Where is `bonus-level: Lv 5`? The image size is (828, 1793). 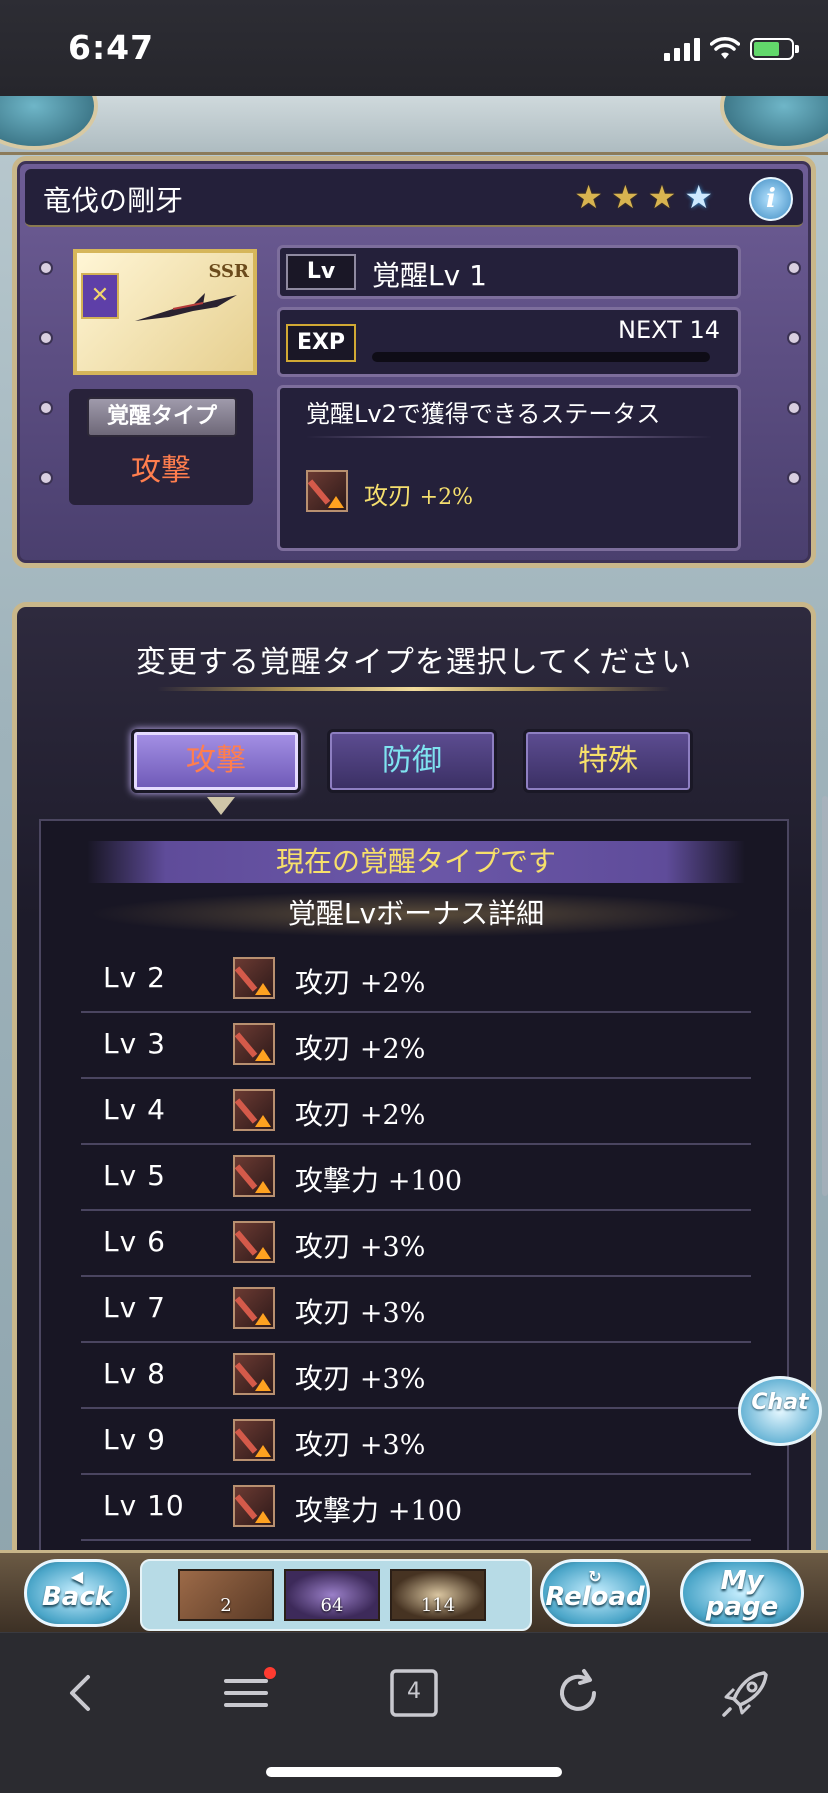
bonus-level: Lv 5 is located at coordinates (134, 1175).